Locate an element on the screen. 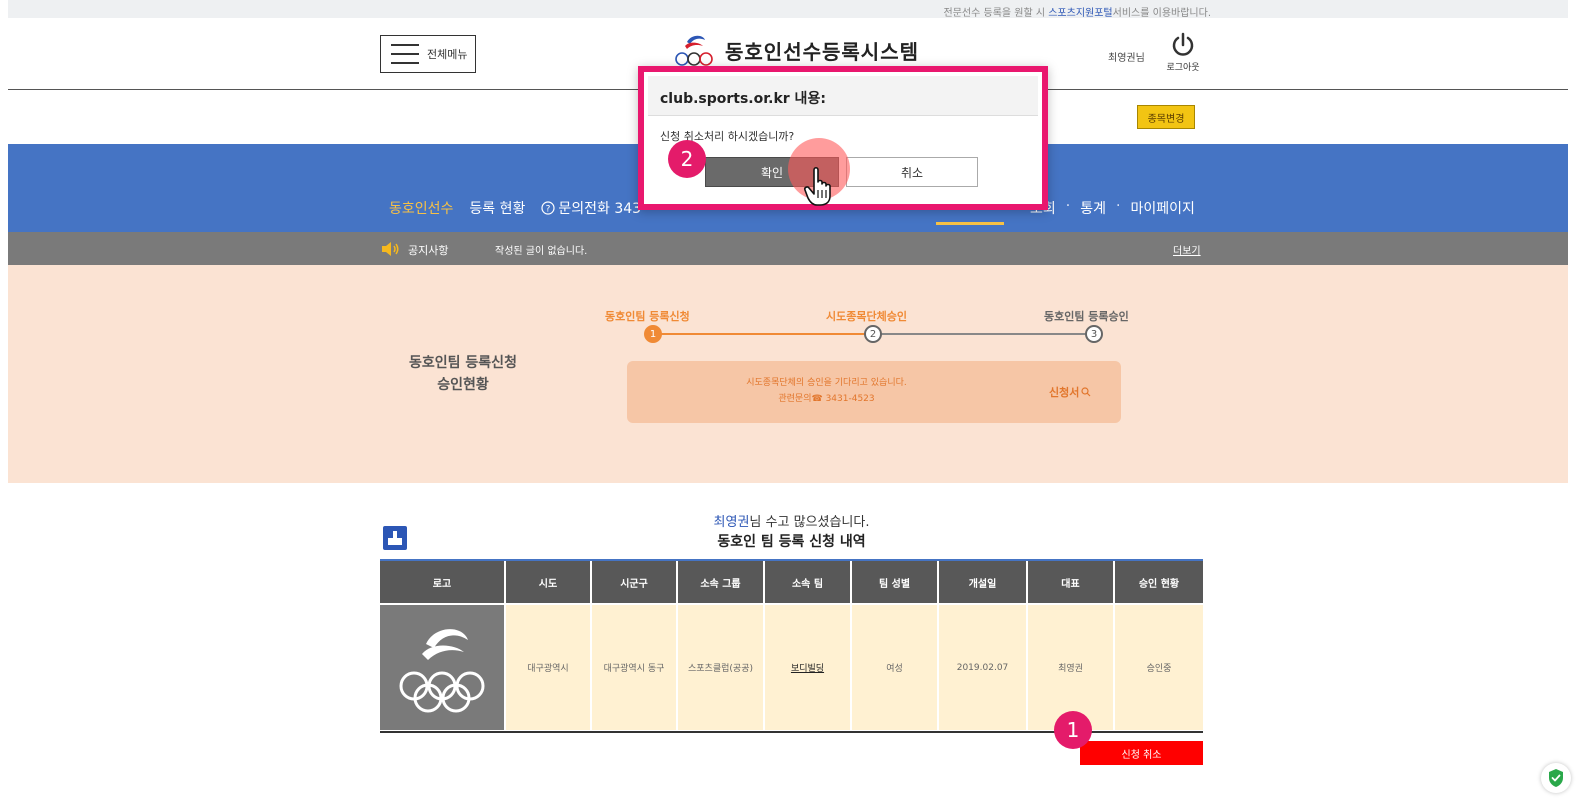 The height and width of the screenshot is (808, 1591). list-title: 동호인 팀 등록 신청 내역 is located at coordinates (791, 542).